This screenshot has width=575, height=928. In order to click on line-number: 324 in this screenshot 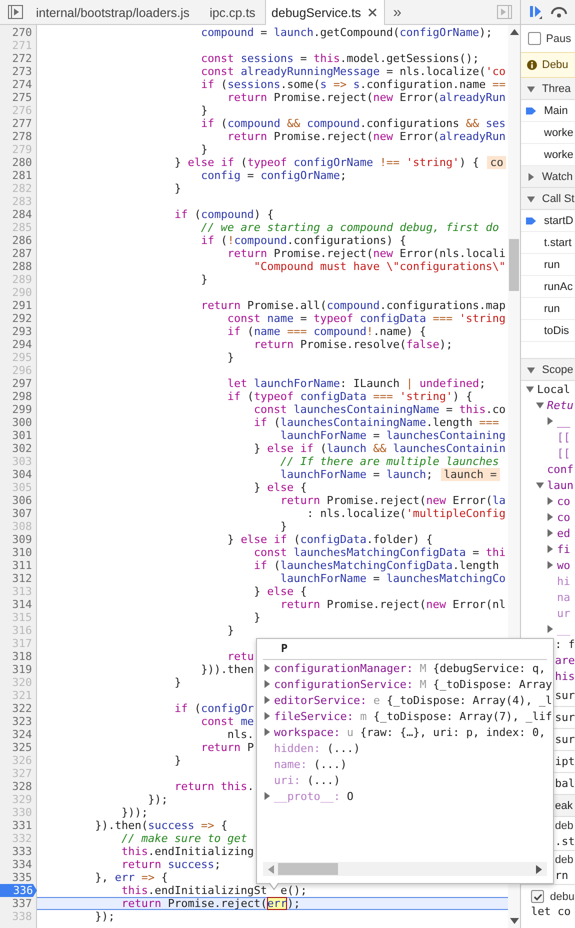, I will do `click(18, 734)`.